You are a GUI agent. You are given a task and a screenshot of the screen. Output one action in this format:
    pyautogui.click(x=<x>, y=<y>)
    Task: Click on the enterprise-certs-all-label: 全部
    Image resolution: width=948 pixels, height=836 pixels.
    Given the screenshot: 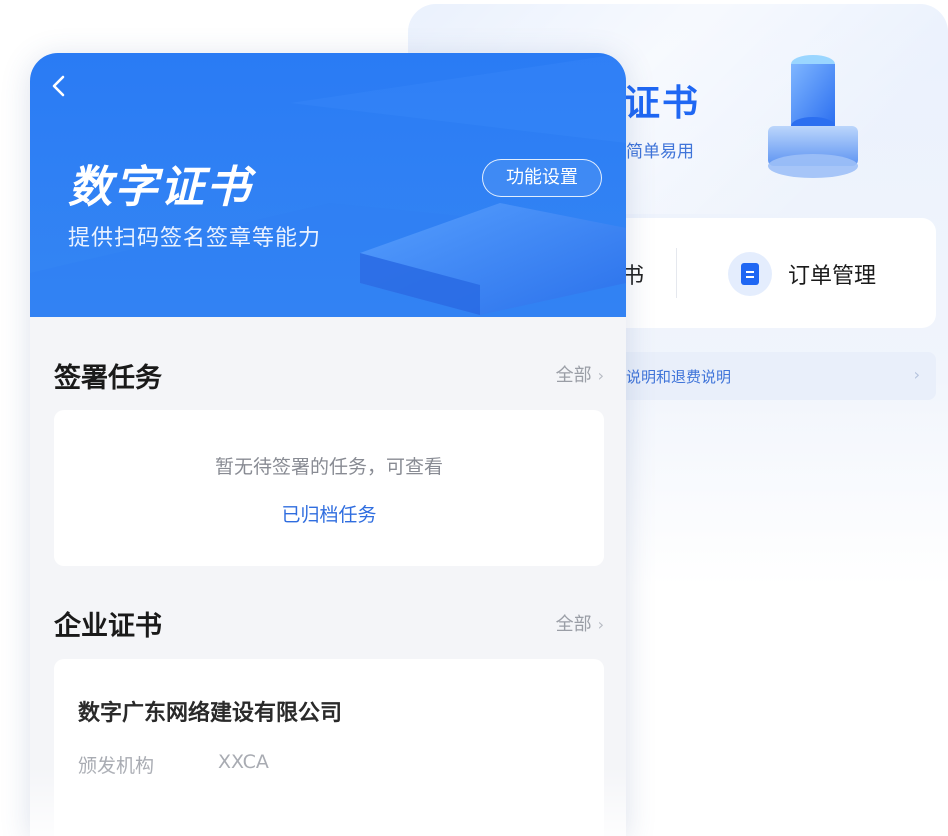 What is the action you would take?
    pyautogui.click(x=573, y=624)
    